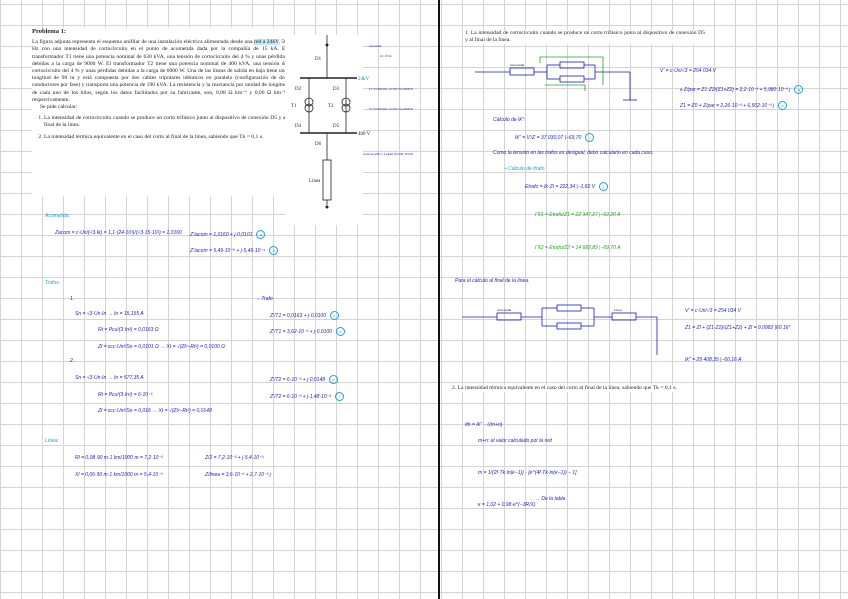  I want to click on t1-label: T1, so click(294, 106).